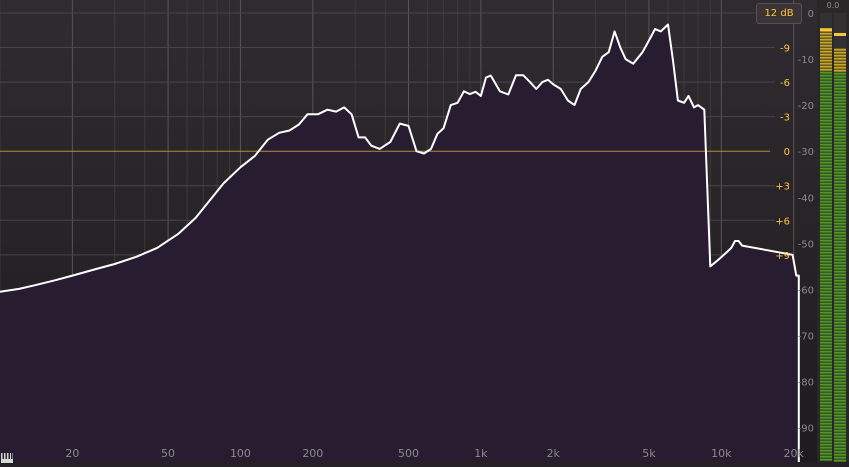 The height and width of the screenshot is (467, 849). I want to click on range-button: 12 dB, so click(779, 13).